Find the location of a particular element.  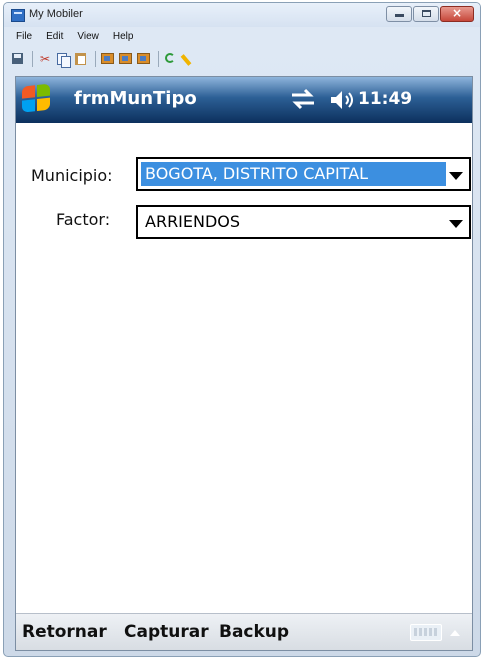

factor-label: Factor: is located at coordinates (83, 219).